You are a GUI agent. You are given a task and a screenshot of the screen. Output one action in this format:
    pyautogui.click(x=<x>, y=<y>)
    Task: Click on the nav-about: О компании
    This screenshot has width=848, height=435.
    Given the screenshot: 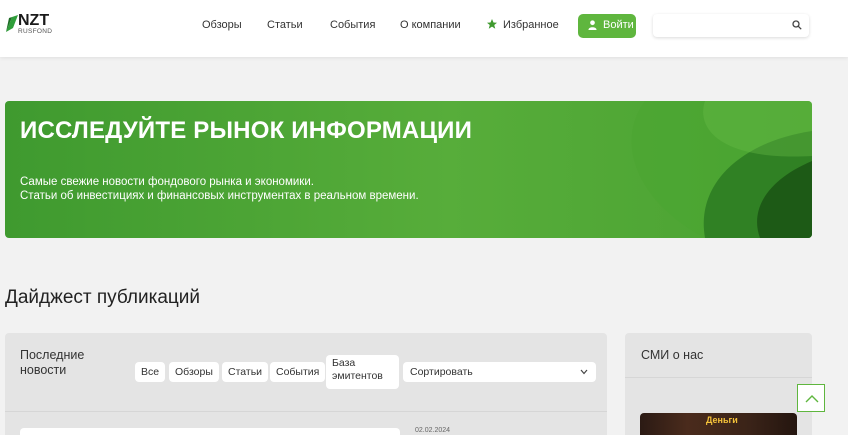 What is the action you would take?
    pyautogui.click(x=430, y=25)
    